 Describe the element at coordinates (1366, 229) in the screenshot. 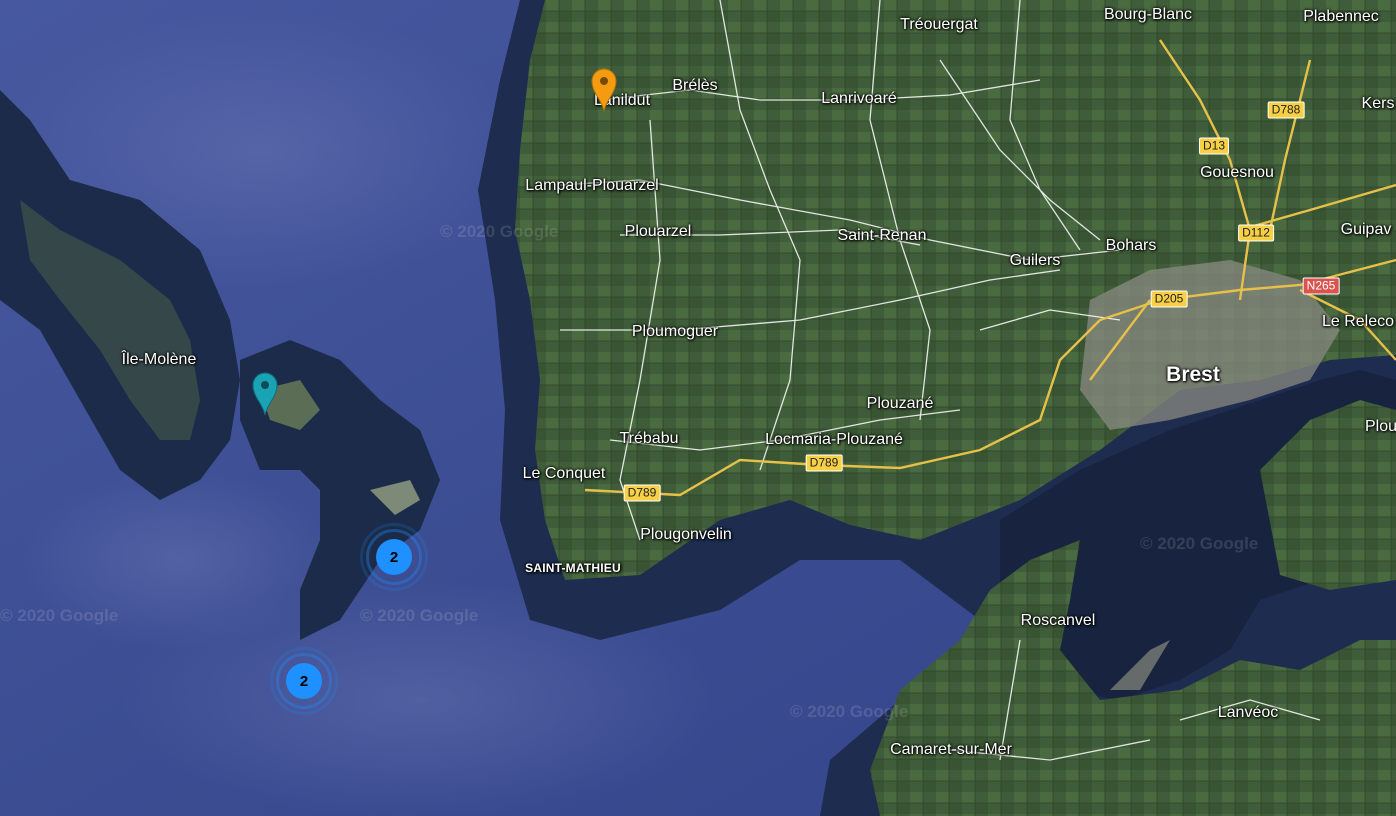

I see `place-label-guipav: Guipav` at that location.